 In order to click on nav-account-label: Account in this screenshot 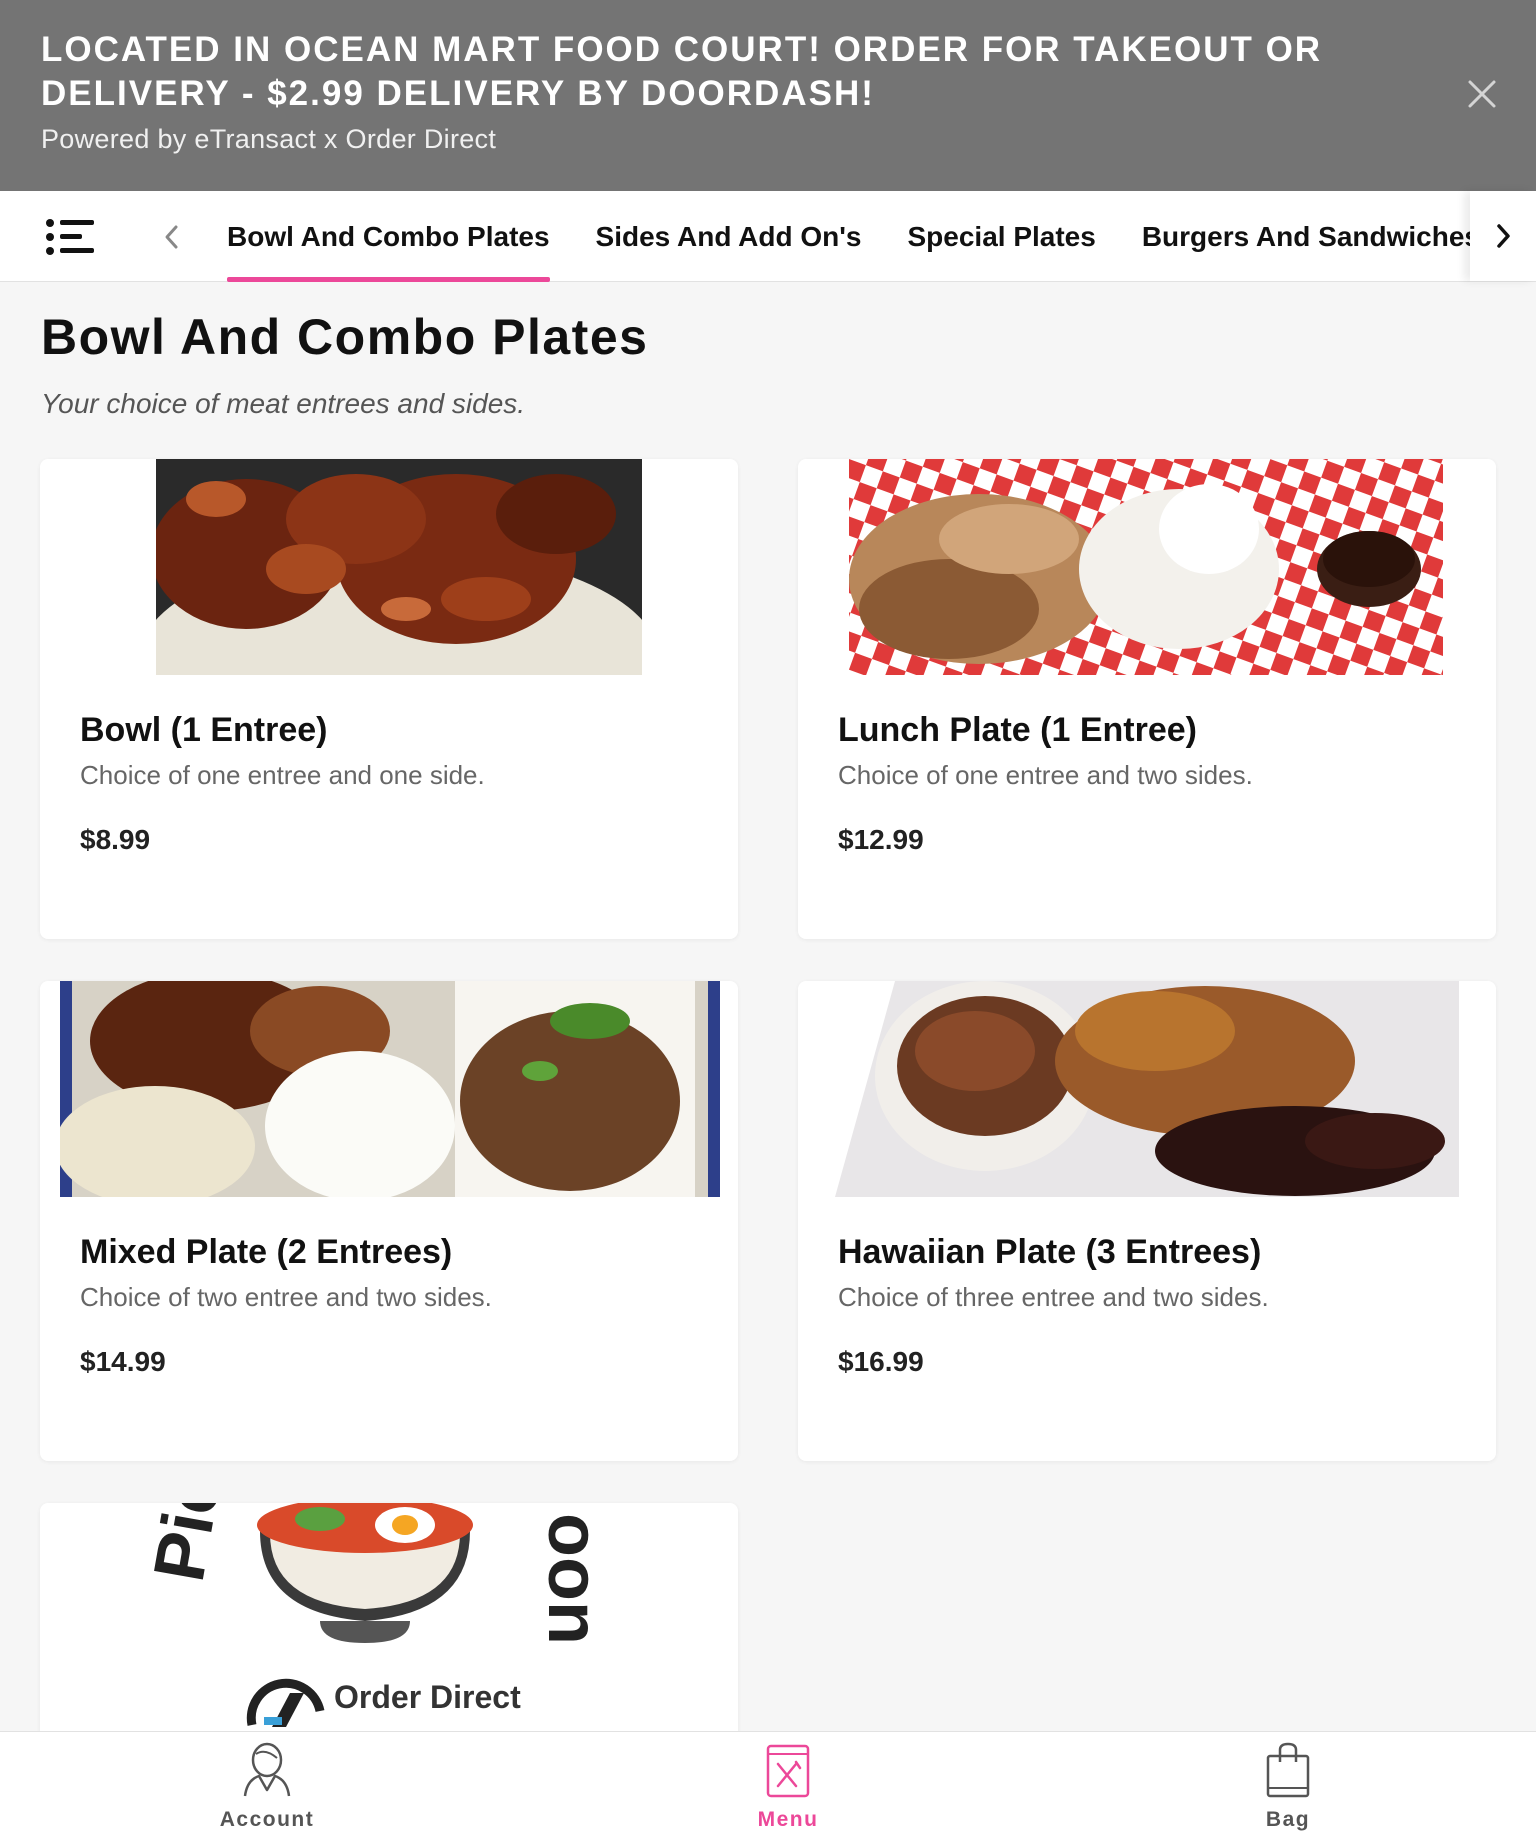, I will do `click(267, 1819)`.